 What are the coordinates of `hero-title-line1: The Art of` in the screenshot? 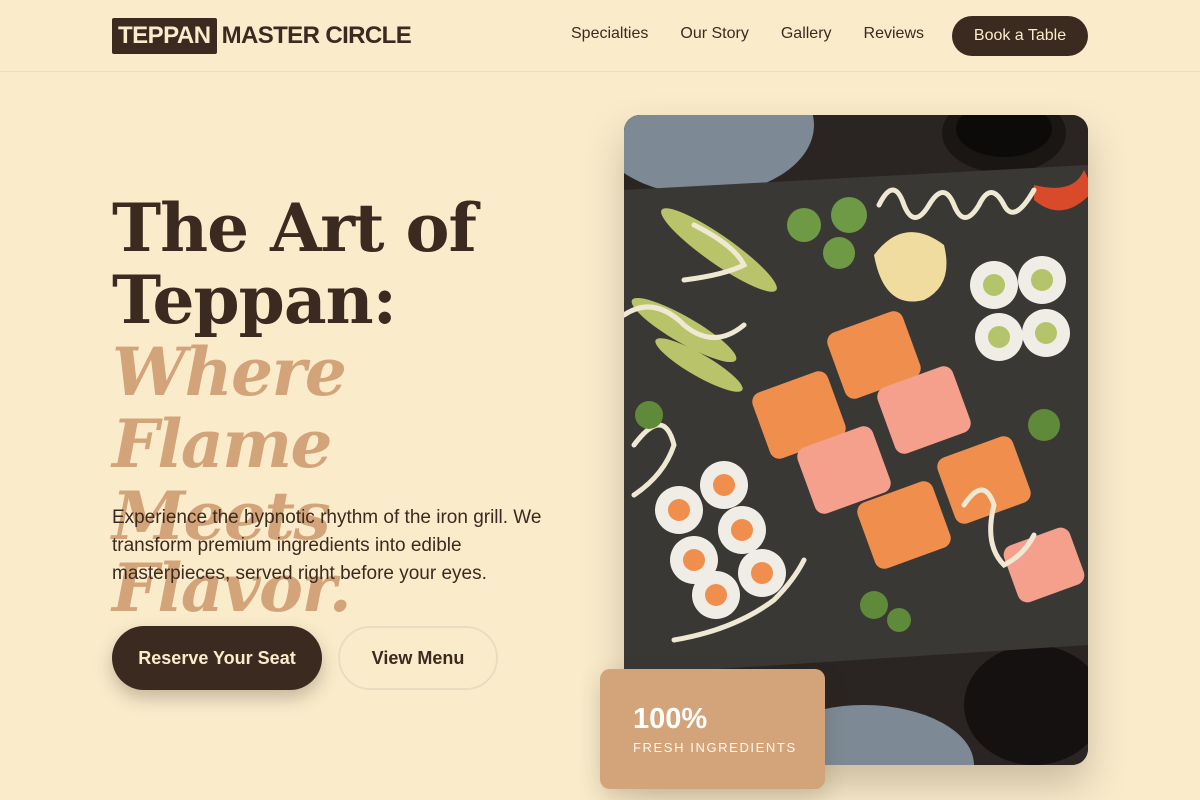 It's located at (294, 228).